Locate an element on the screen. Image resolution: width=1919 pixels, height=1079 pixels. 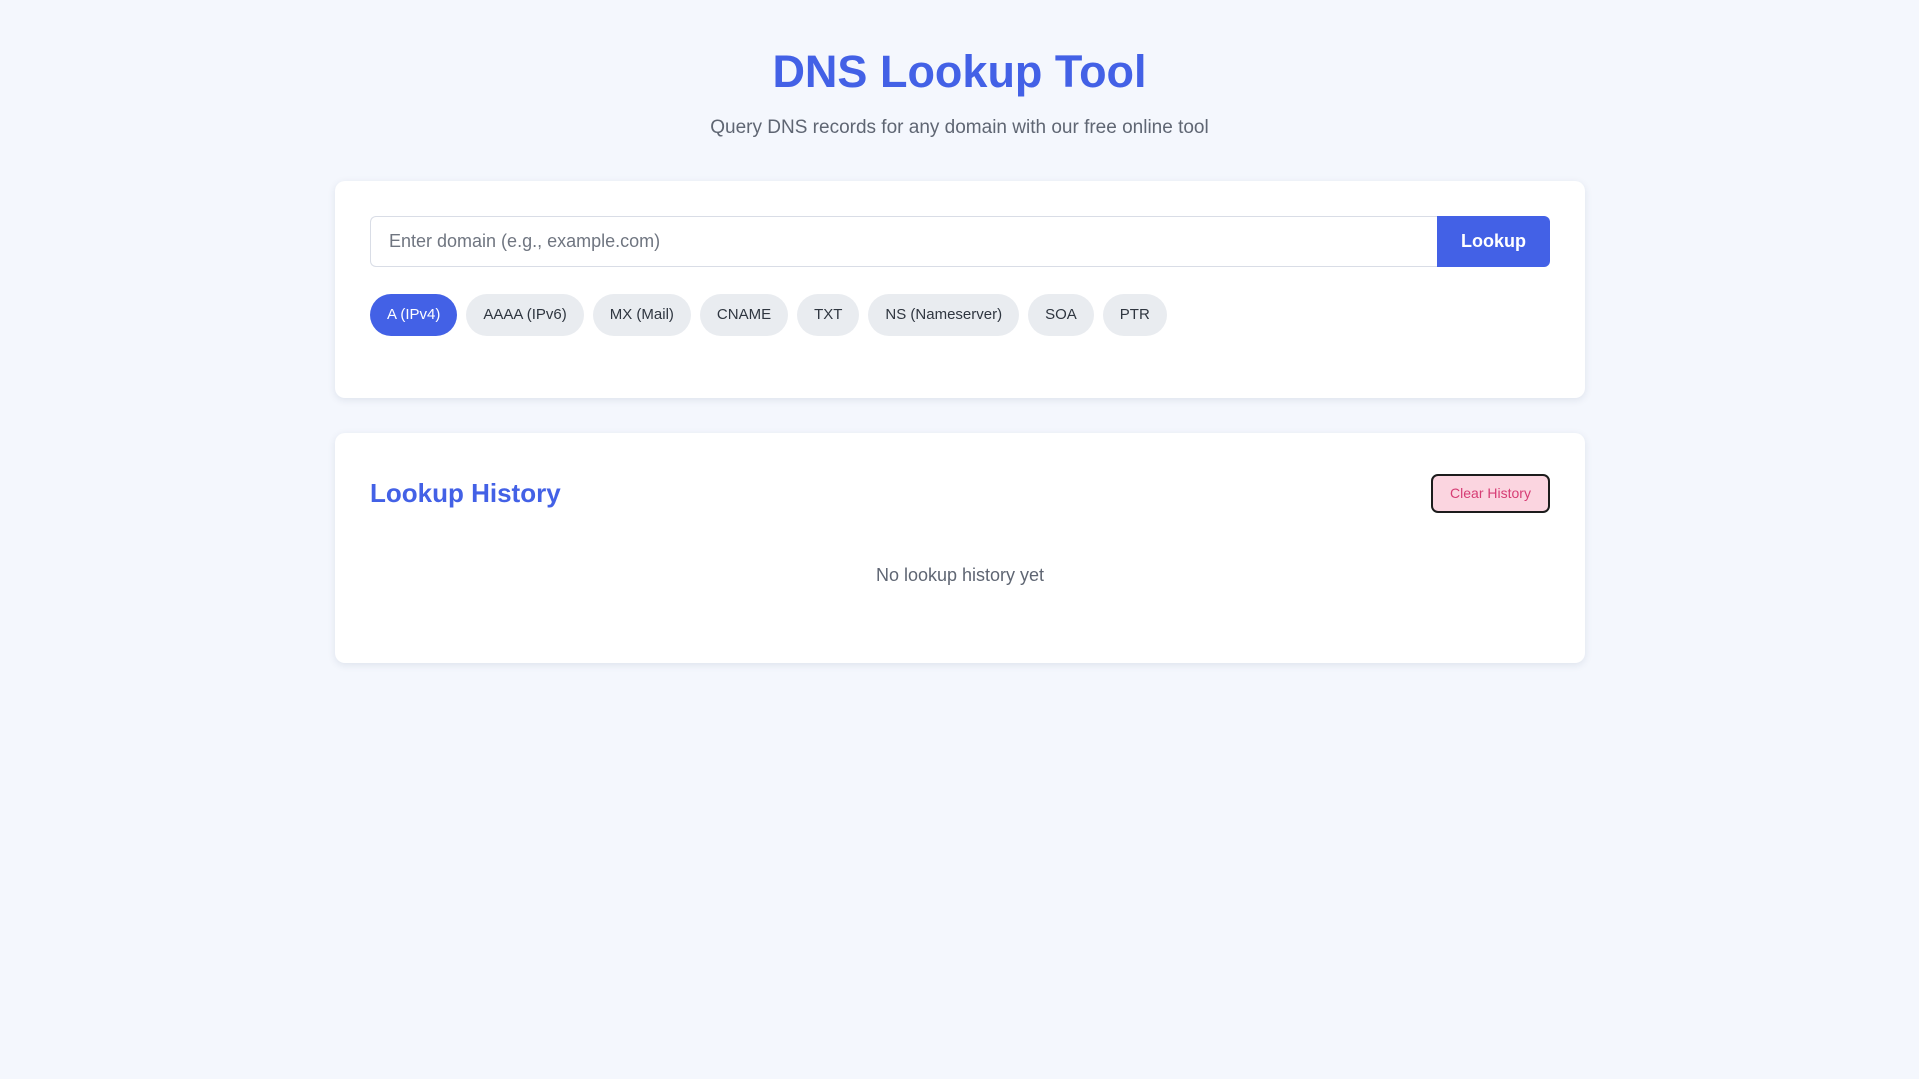
search-row: Lookup is located at coordinates (960, 241).